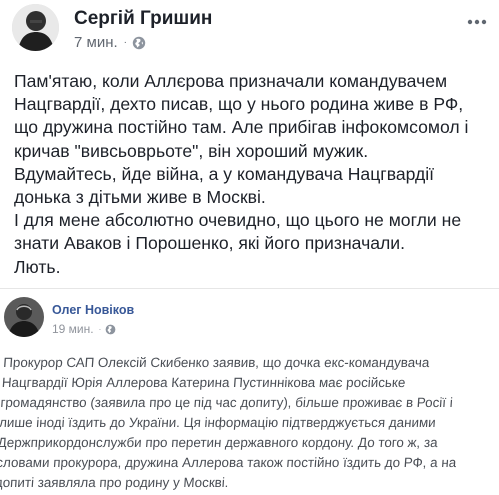 The height and width of the screenshot is (495, 499). Describe the element at coordinates (24, 317) in the screenshot. I see `shared-author-avatar` at that location.